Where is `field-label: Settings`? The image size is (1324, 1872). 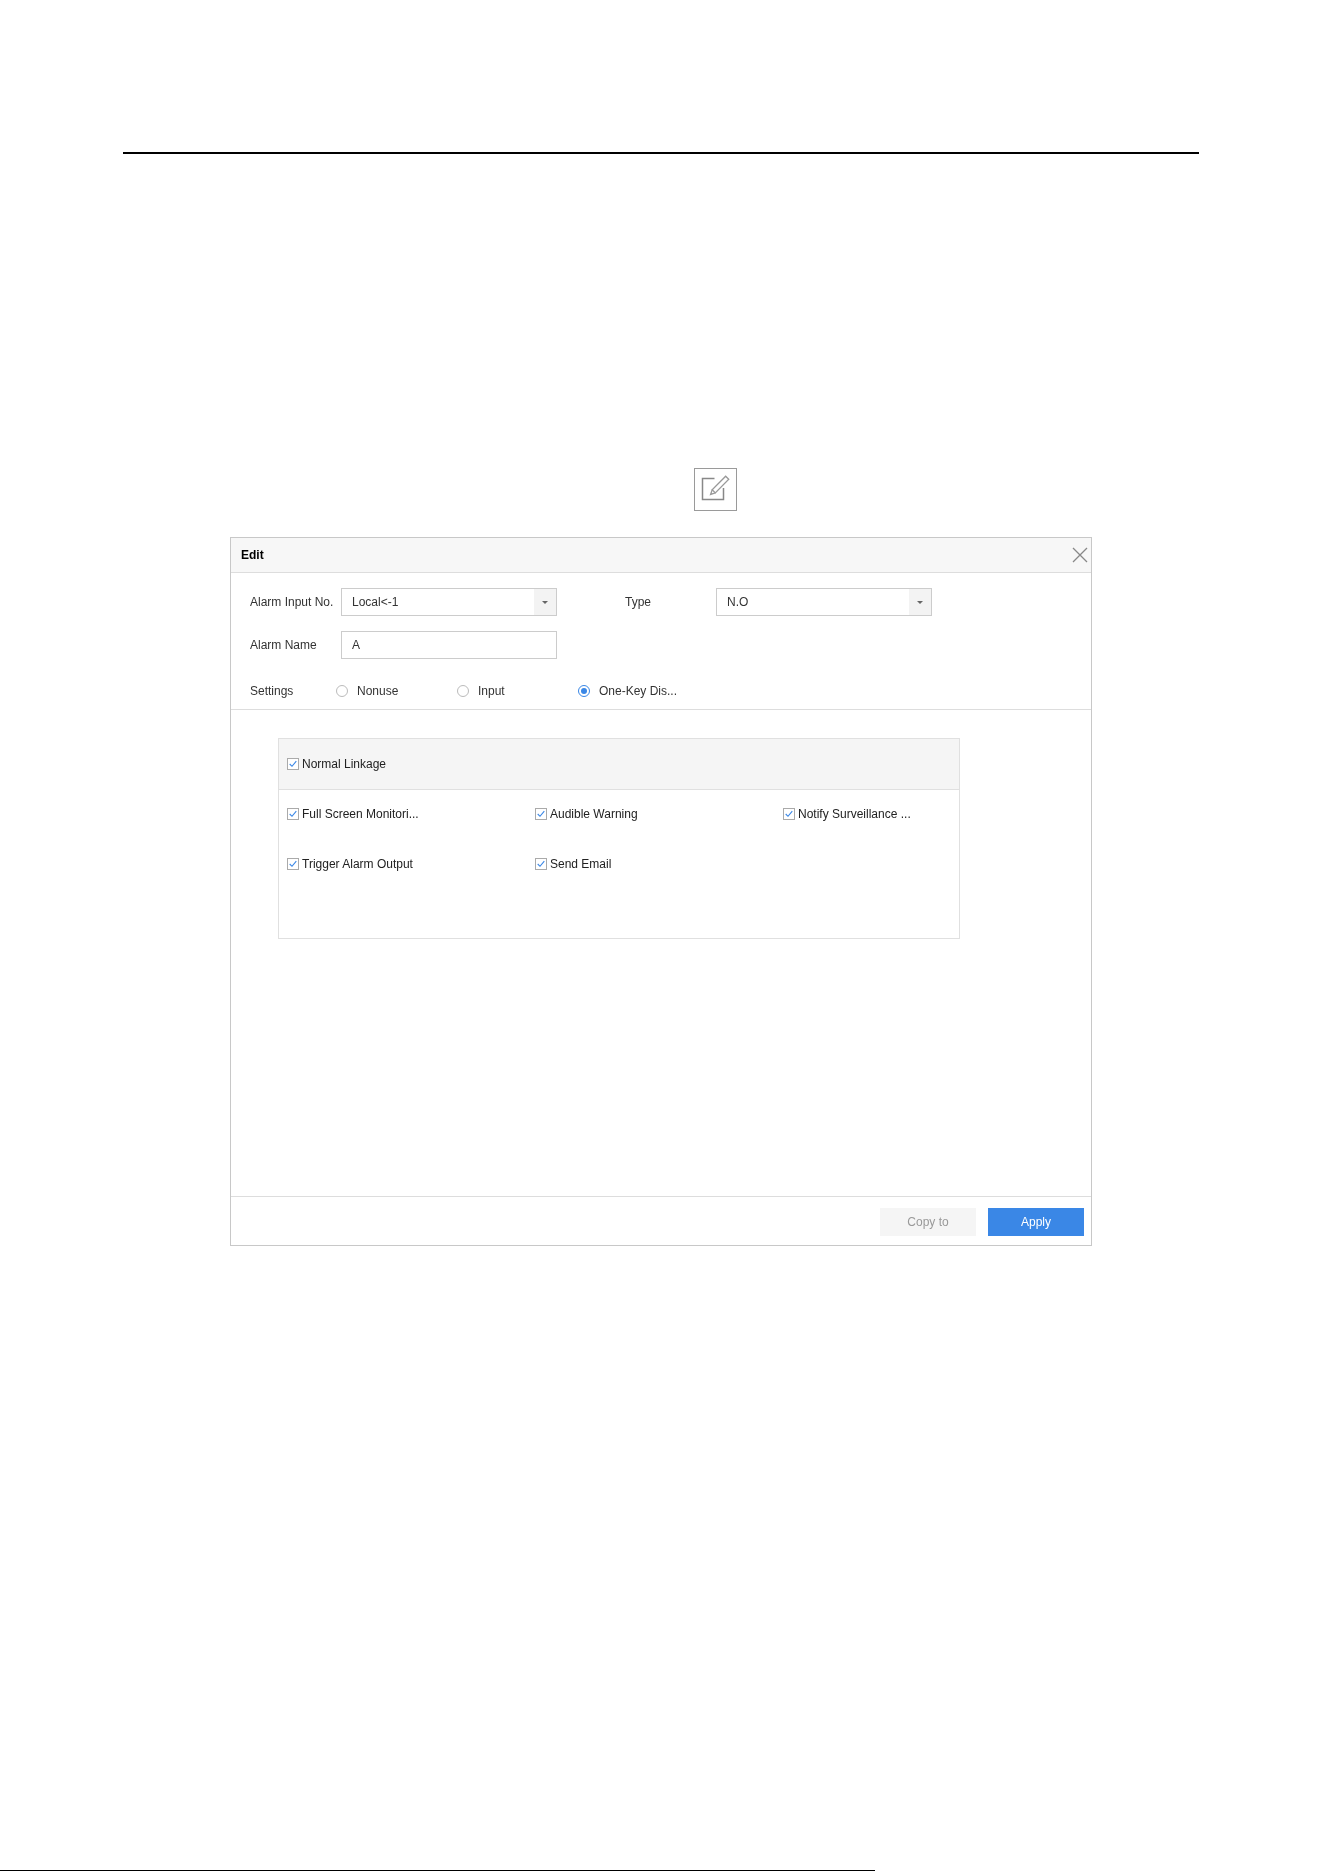
field-label: Settings is located at coordinates (272, 691).